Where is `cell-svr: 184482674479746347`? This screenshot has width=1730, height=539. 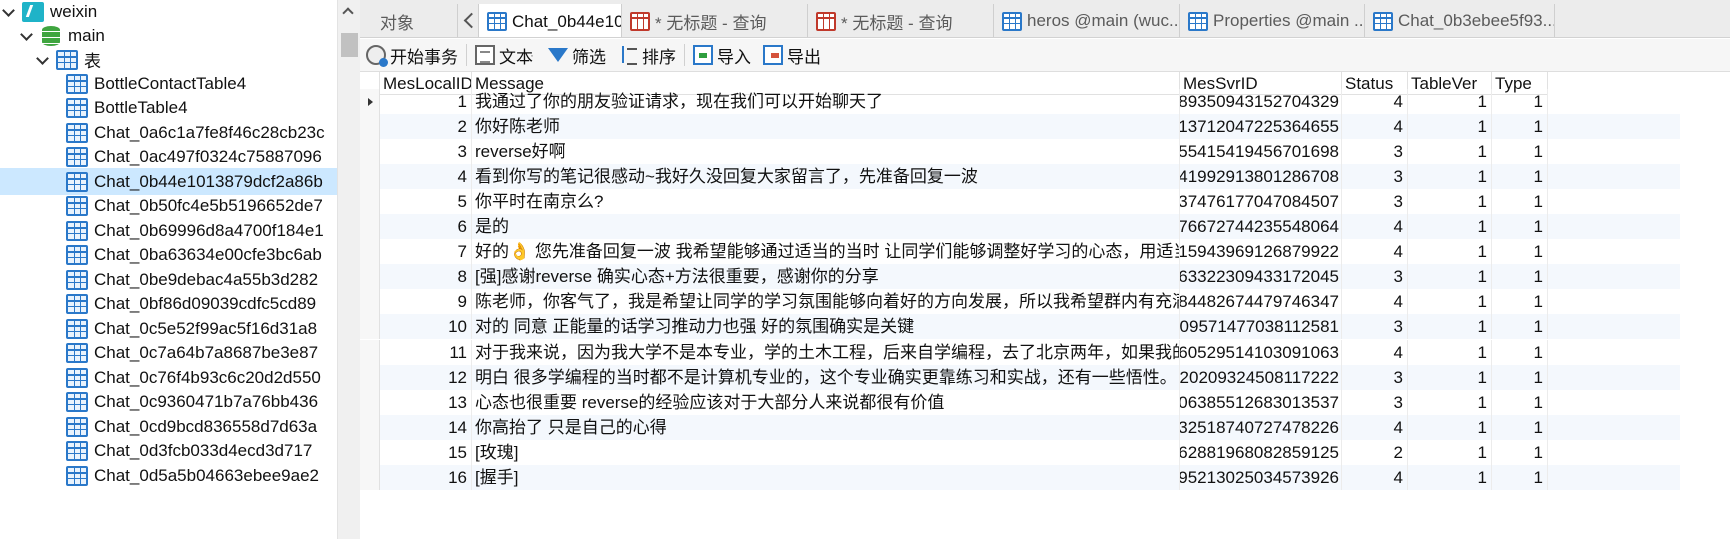
cell-svr: 184482674479746347 is located at coordinates (1261, 302).